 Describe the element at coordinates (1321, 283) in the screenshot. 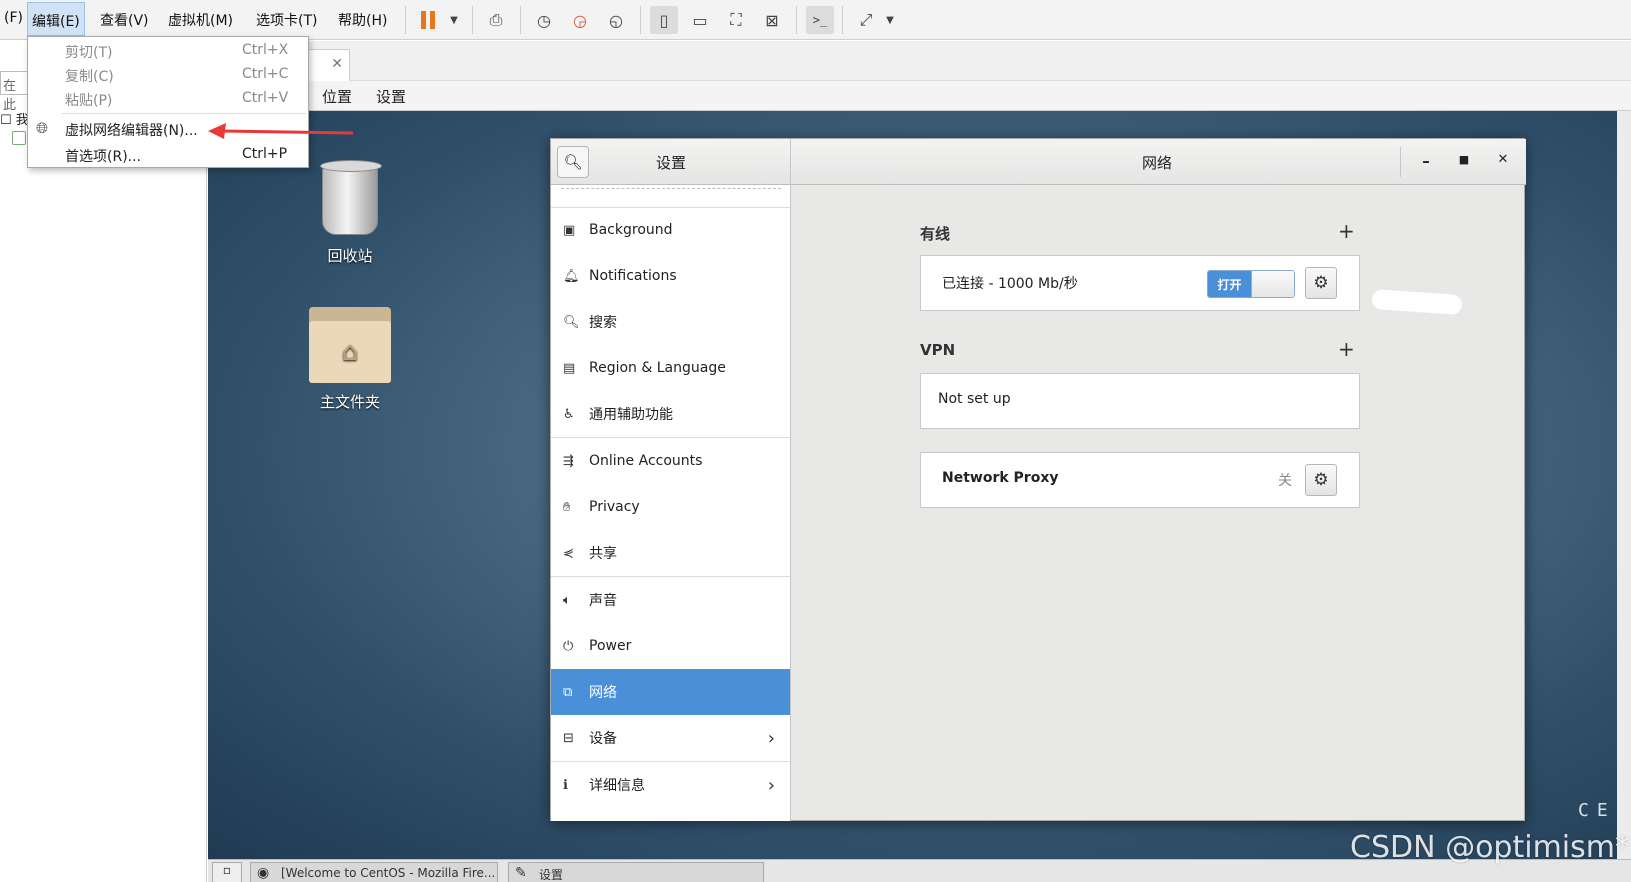

I see `wired-settings-button: ⚙` at that location.